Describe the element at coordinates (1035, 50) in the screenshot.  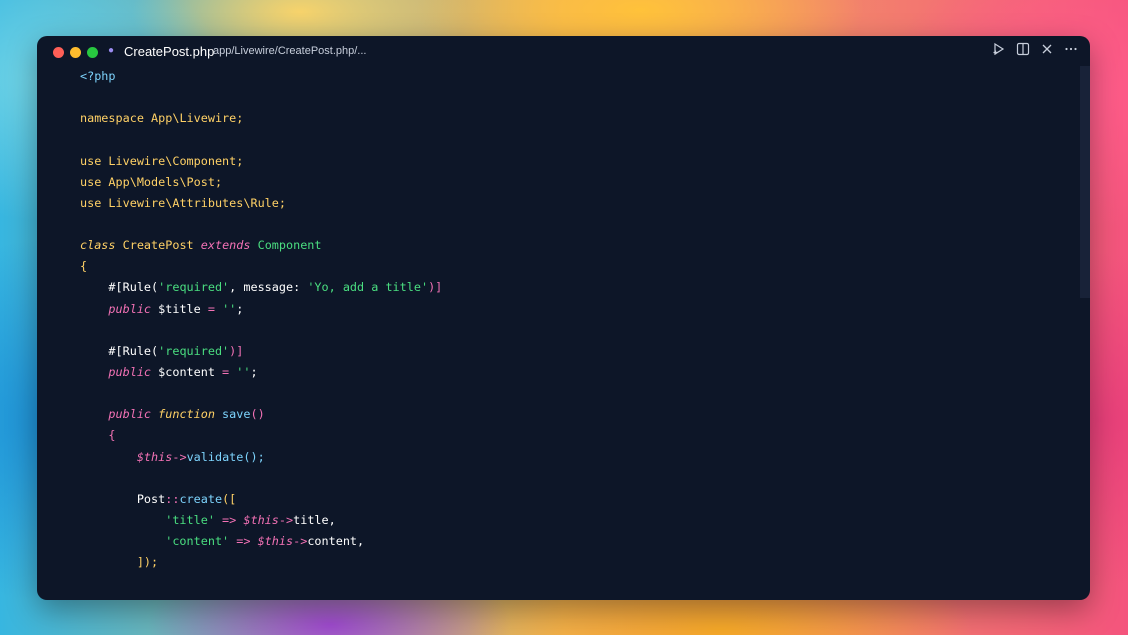
I see `editor-actions` at that location.